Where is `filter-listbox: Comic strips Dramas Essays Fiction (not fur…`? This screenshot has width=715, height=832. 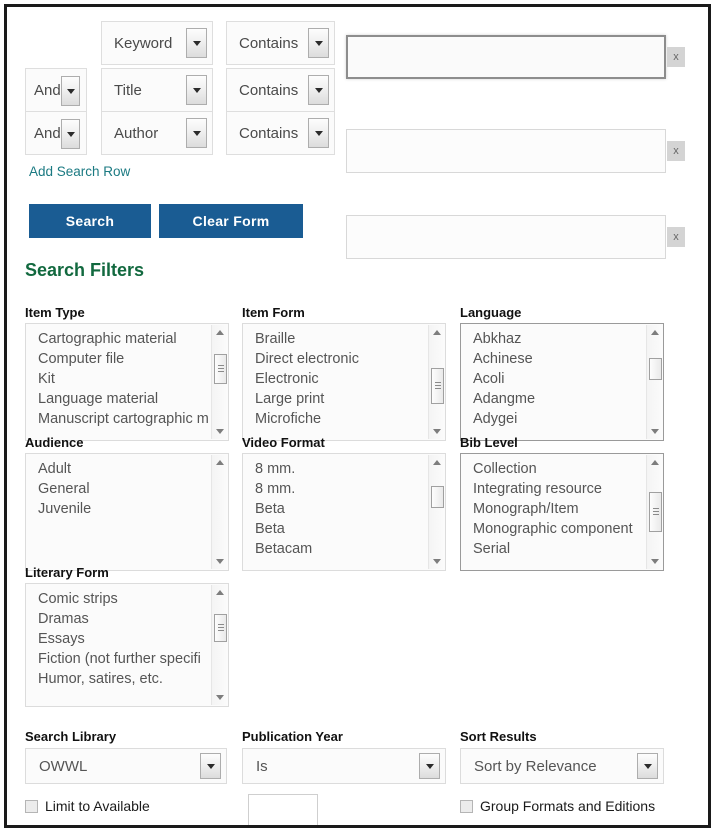 filter-listbox: Comic strips Dramas Essays Fiction (not fur… is located at coordinates (127, 645).